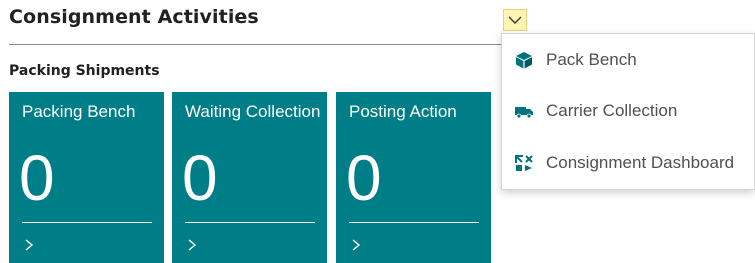 This screenshot has width=755, height=263. What do you see at coordinates (524, 163) in the screenshot?
I see `dashboard-arrows-icon` at bounding box center [524, 163].